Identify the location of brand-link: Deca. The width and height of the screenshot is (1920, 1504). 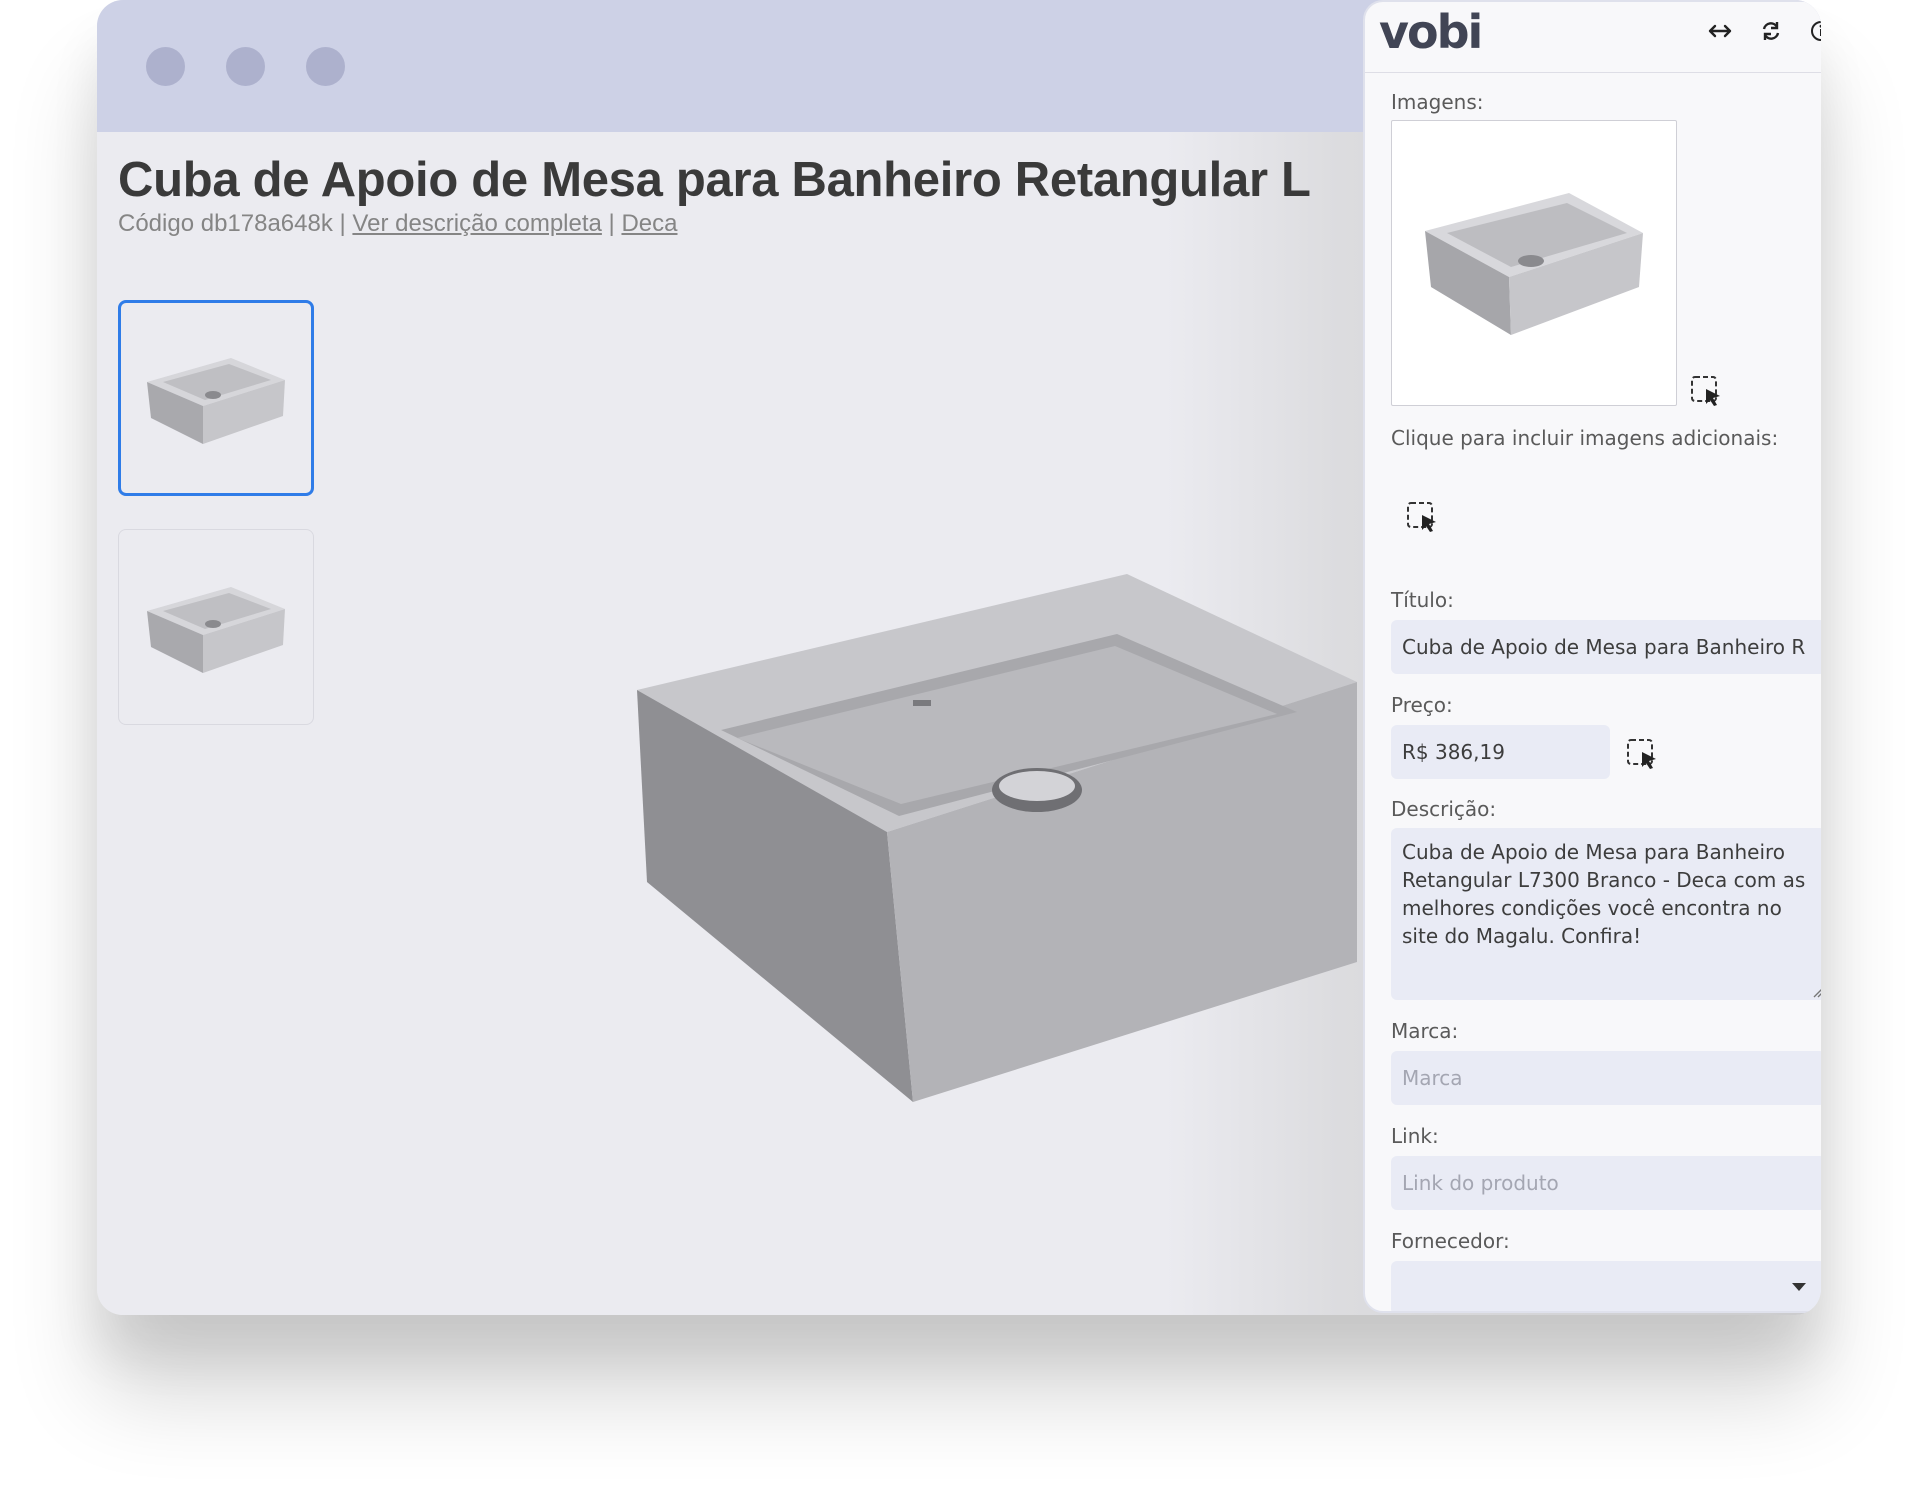
(649, 223).